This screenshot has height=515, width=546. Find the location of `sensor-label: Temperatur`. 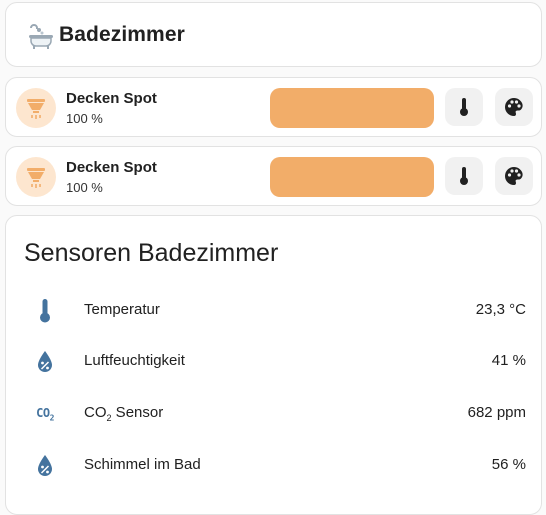

sensor-label: Temperatur is located at coordinates (122, 309).